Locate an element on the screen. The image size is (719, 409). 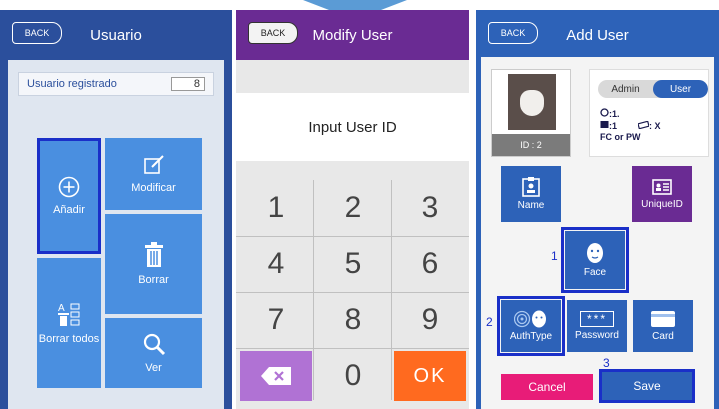
magnifier-icon is located at coordinates (154, 344).